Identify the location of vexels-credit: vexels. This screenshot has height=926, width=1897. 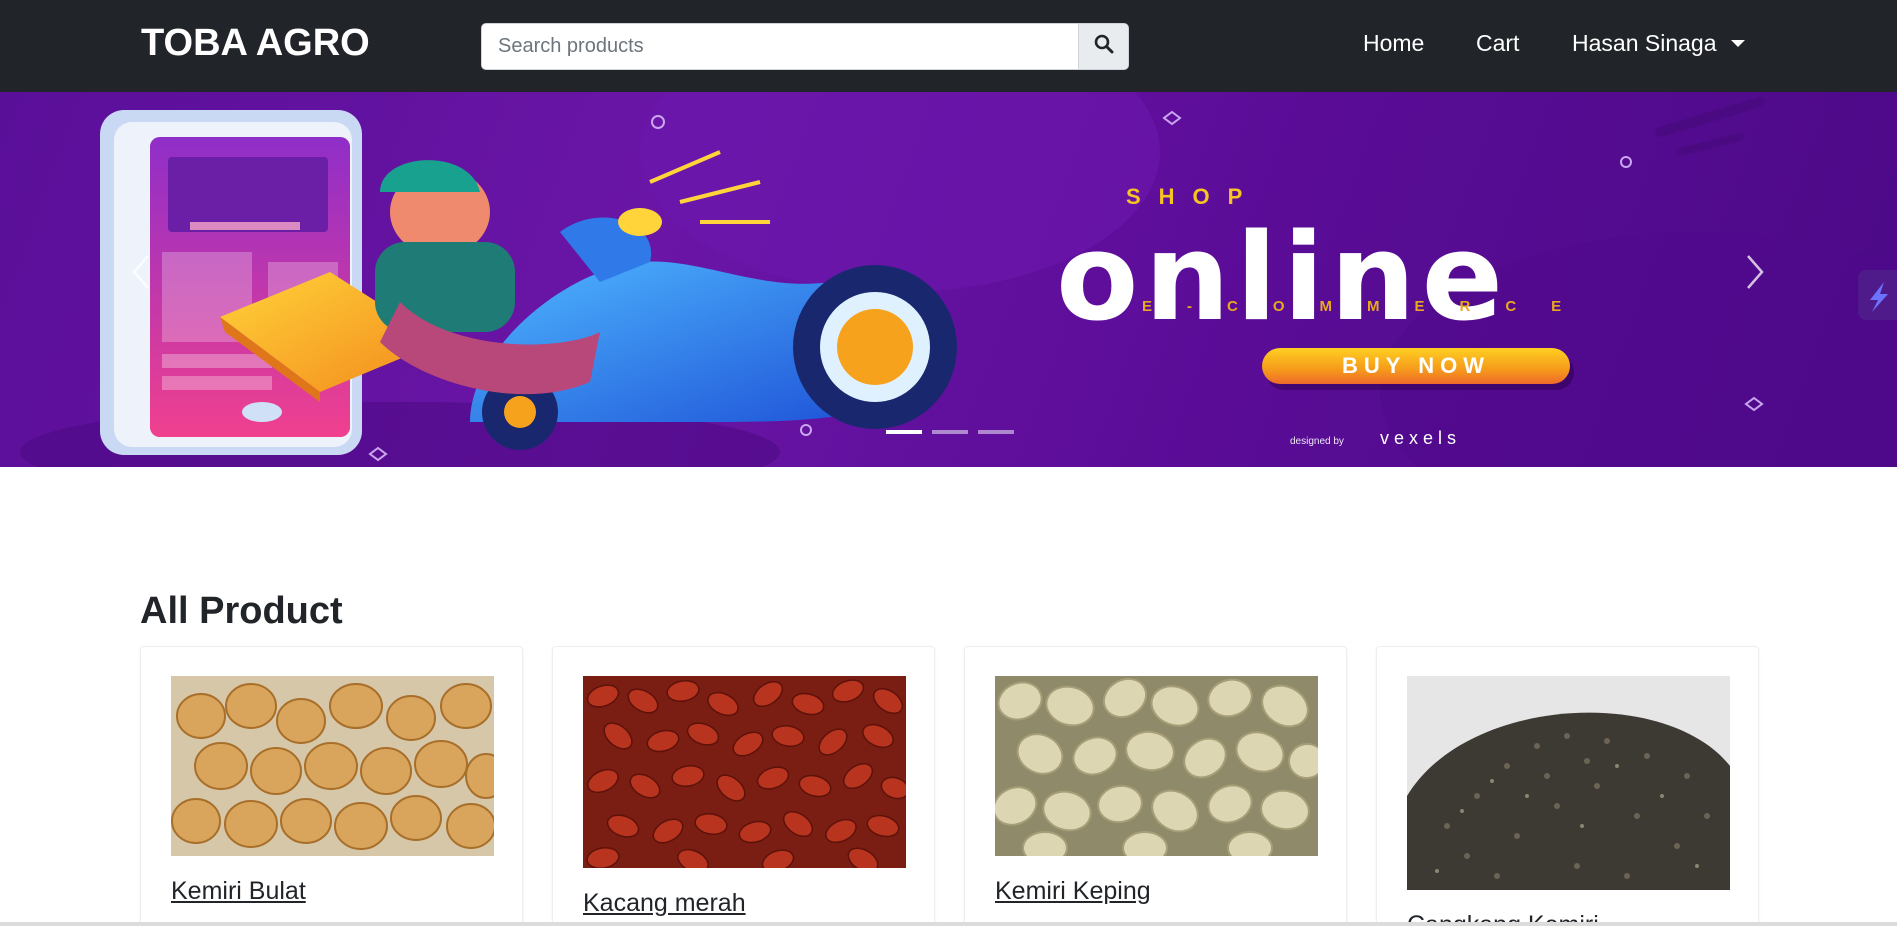
(1421, 438).